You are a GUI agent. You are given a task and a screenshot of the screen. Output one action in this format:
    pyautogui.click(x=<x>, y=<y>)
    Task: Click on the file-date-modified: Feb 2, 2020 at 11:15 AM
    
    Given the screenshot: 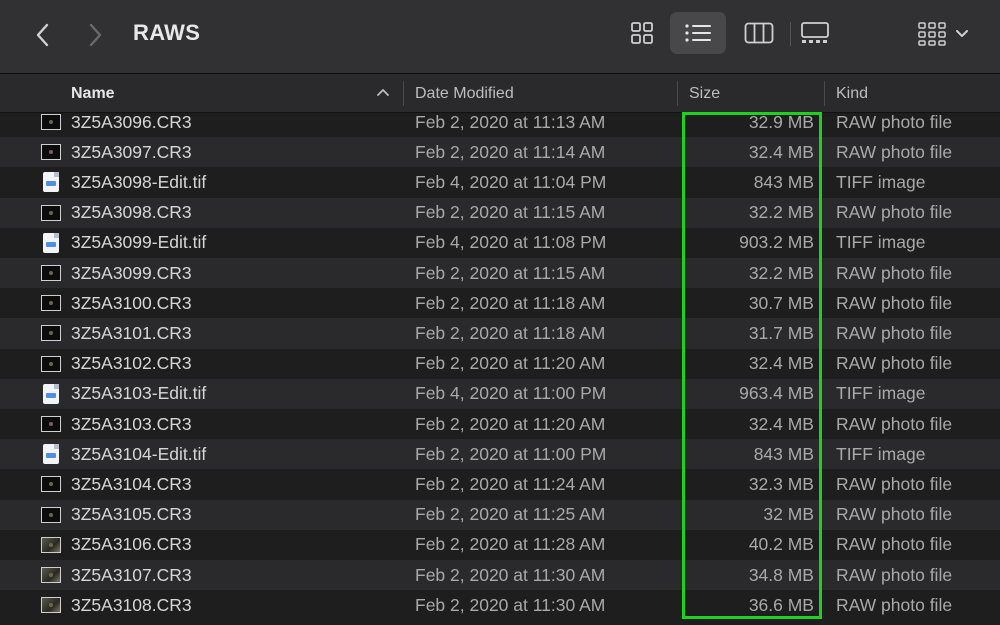 What is the action you would take?
    pyautogui.click(x=510, y=213)
    